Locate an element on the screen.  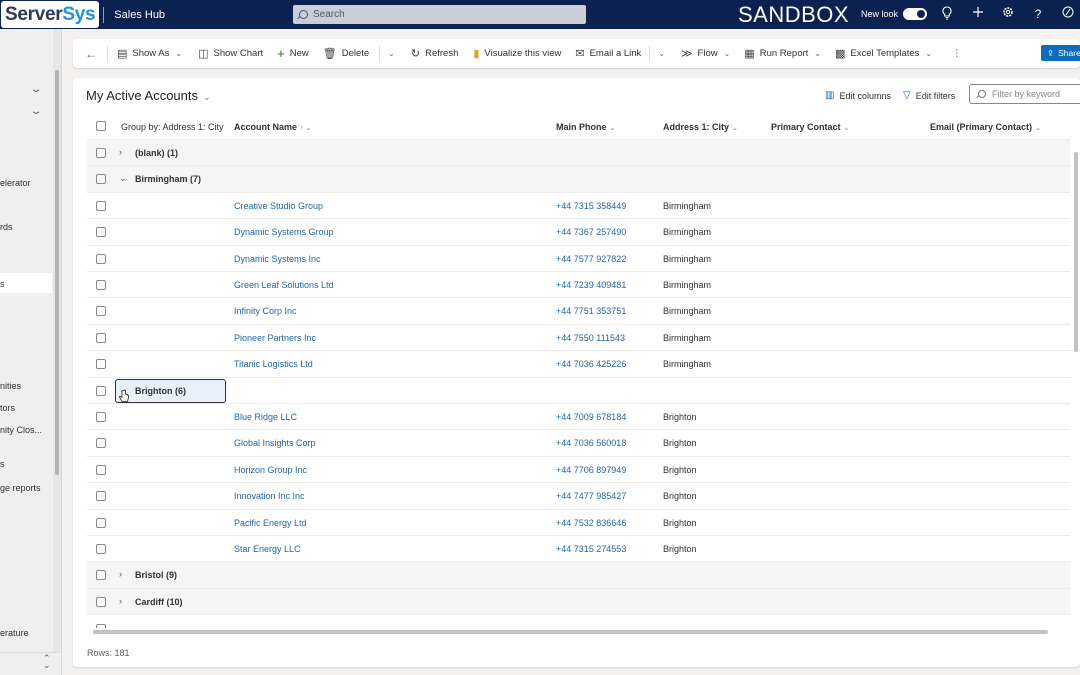
grid-vertical-scroll-thumb is located at coordinates (1076, 252).